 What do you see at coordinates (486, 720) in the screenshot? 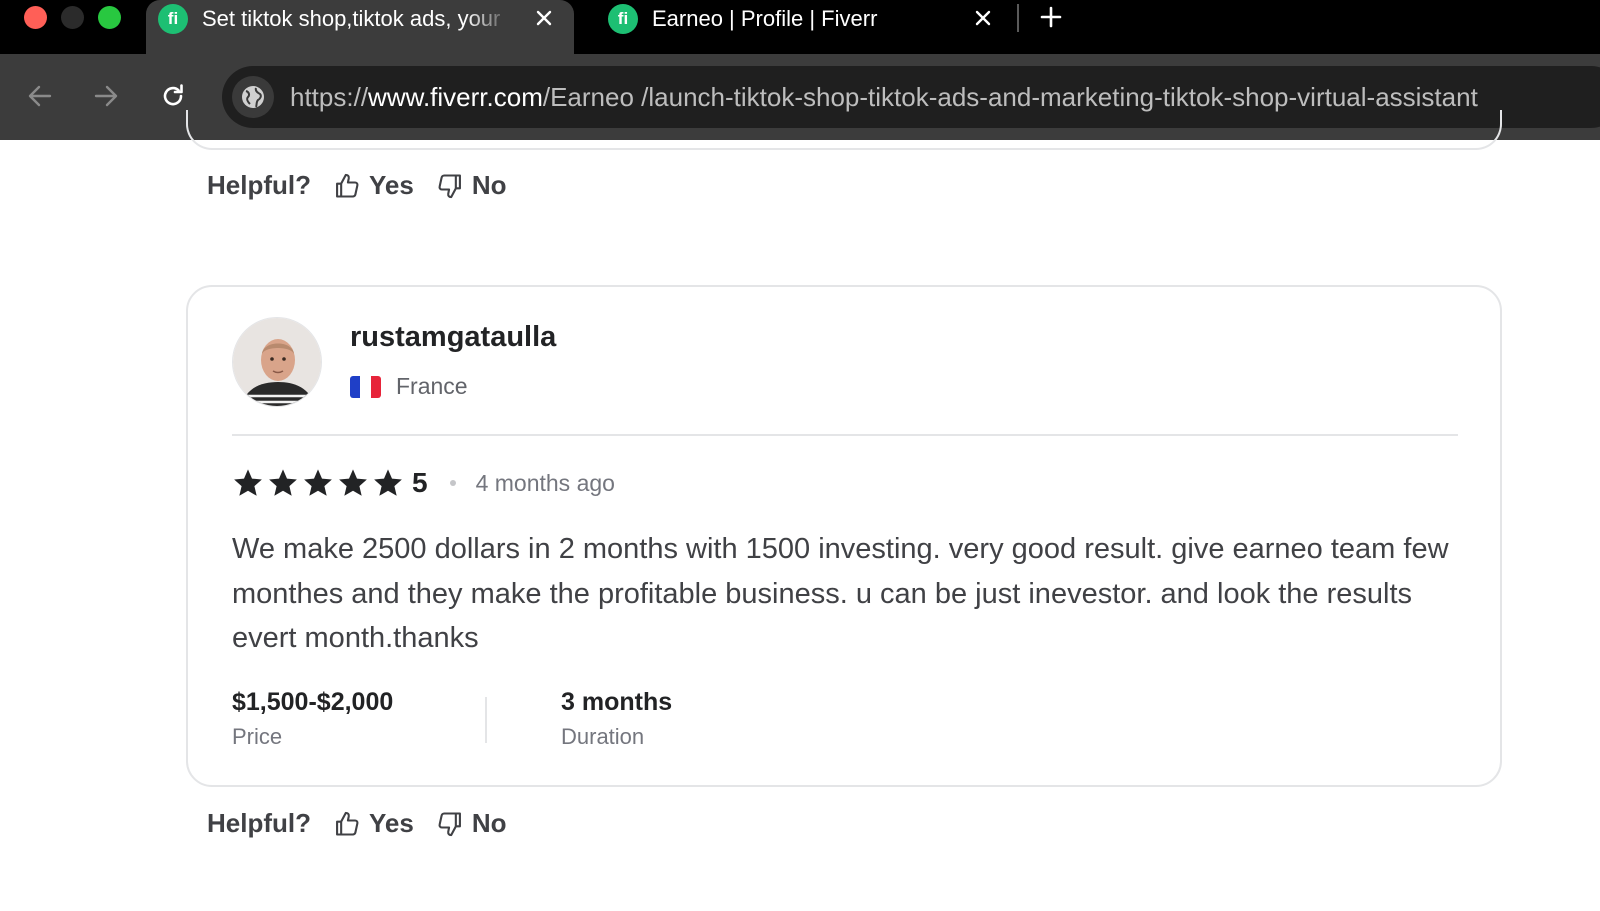
I see `meta-separator` at bounding box center [486, 720].